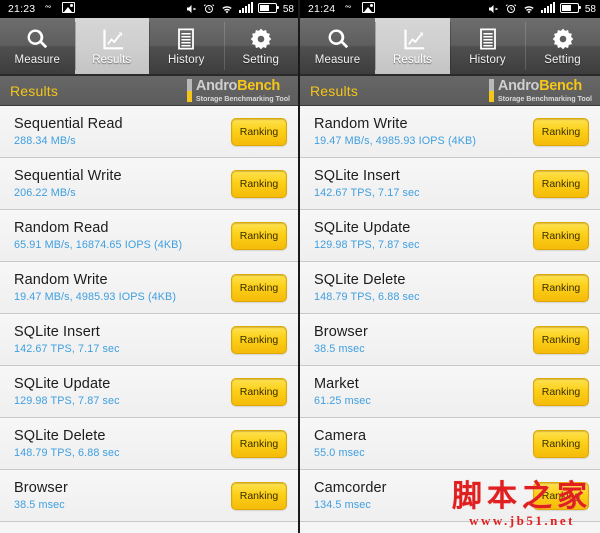 The height and width of the screenshot is (533, 600). What do you see at coordinates (49, 9) in the screenshot?
I see `infinity-icon` at bounding box center [49, 9].